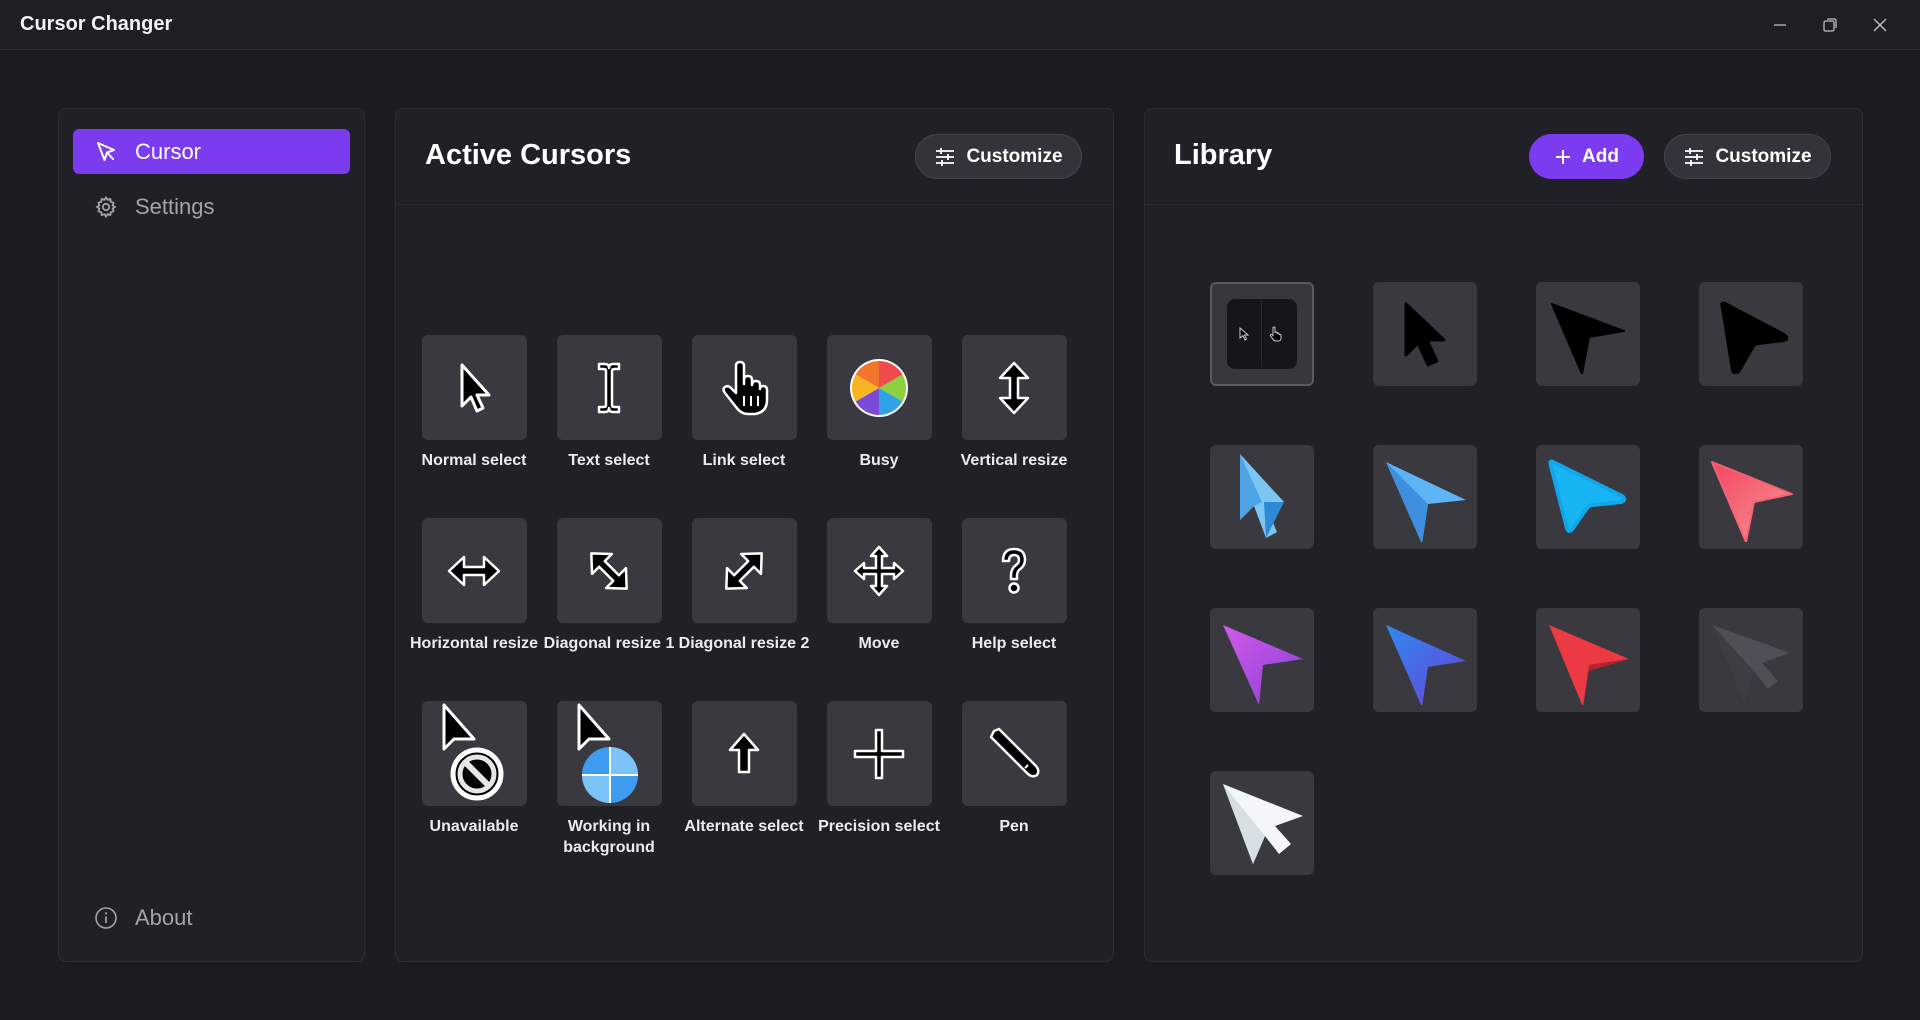 The height and width of the screenshot is (1020, 1920). I want to click on cursor-label: Alternate select, so click(744, 826).